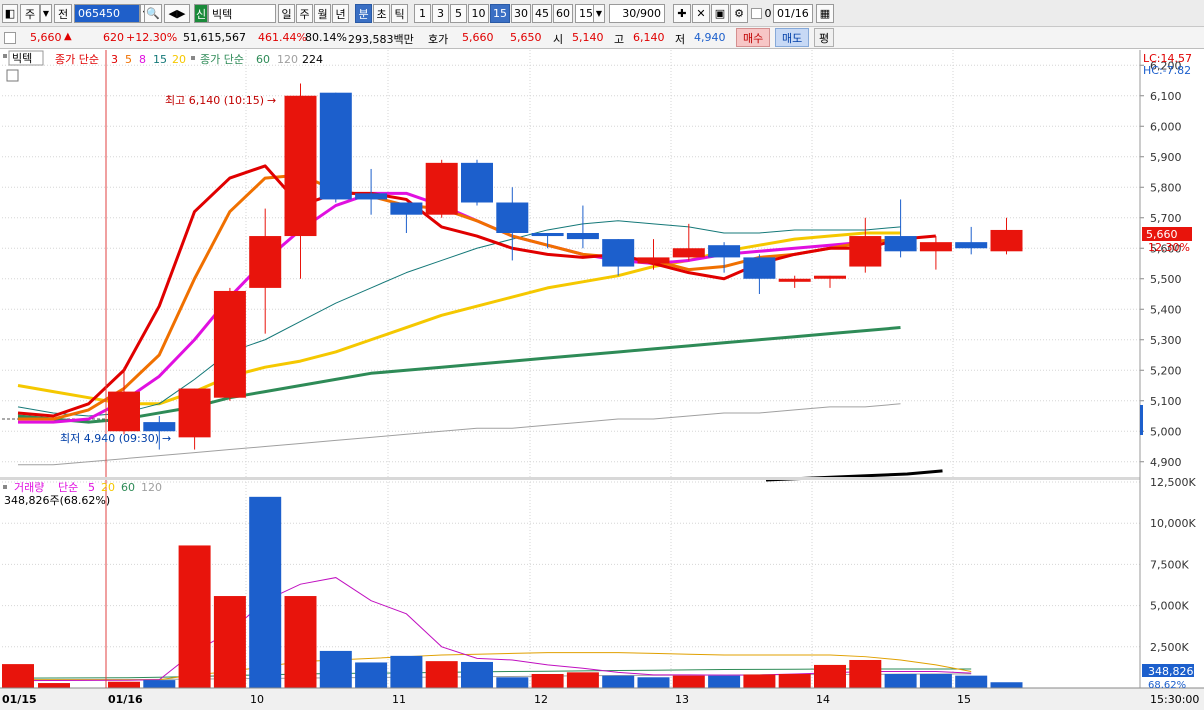 The height and width of the screenshot is (710, 1204). I want to click on legend-ma8: 8, so click(142, 59).